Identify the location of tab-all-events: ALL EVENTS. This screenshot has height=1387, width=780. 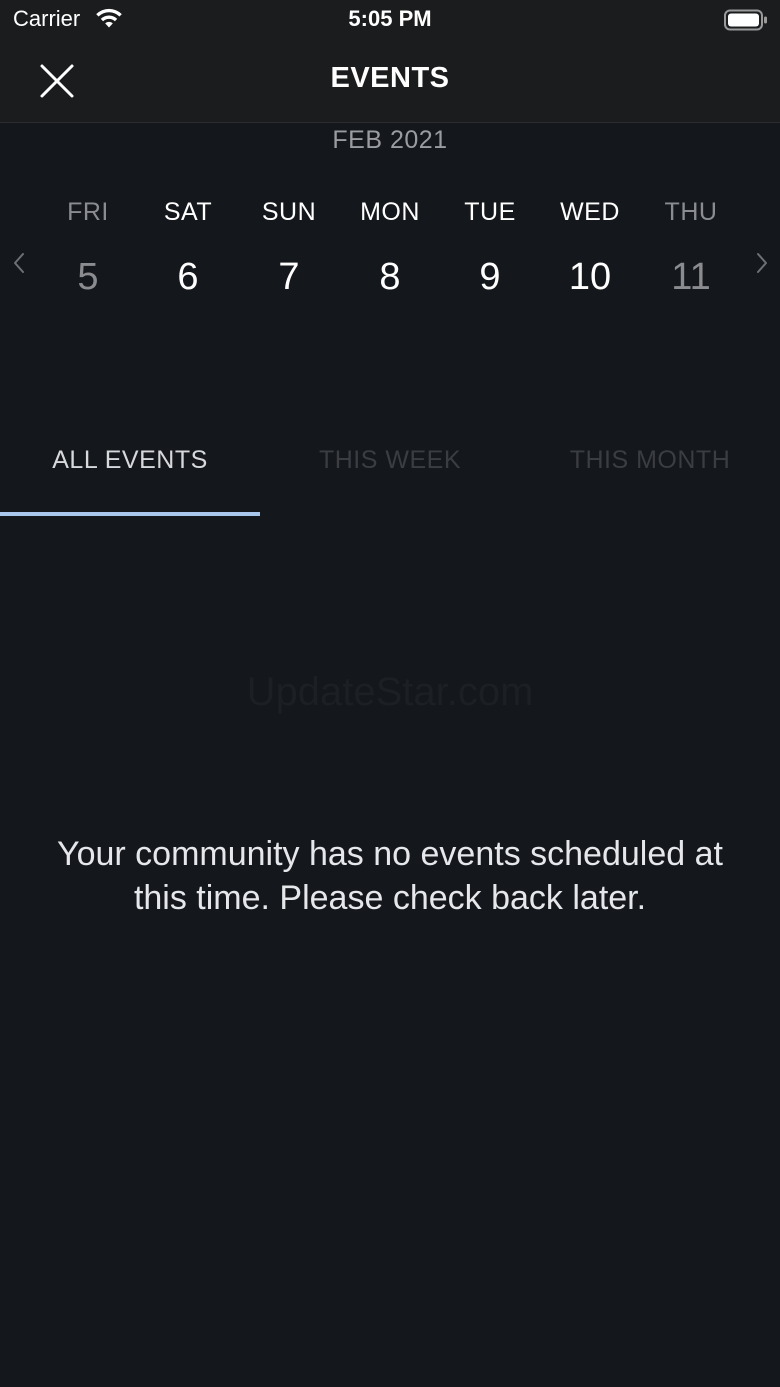
(130, 462).